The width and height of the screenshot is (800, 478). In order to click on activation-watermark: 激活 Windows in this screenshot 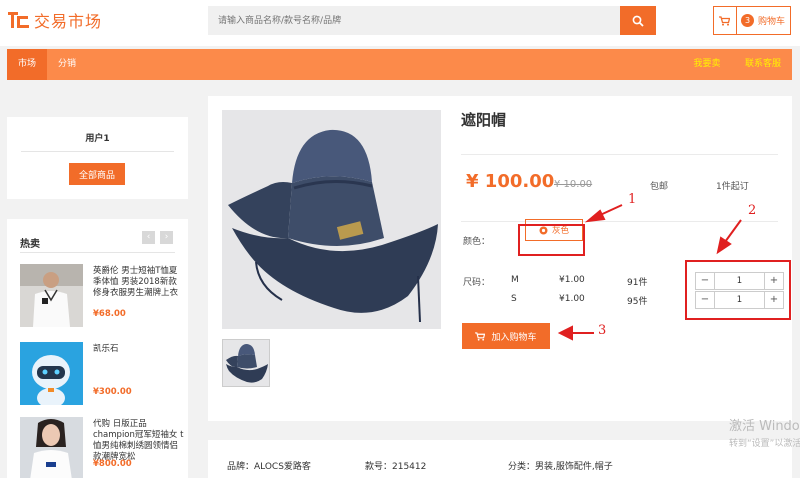, I will do `click(764, 426)`.